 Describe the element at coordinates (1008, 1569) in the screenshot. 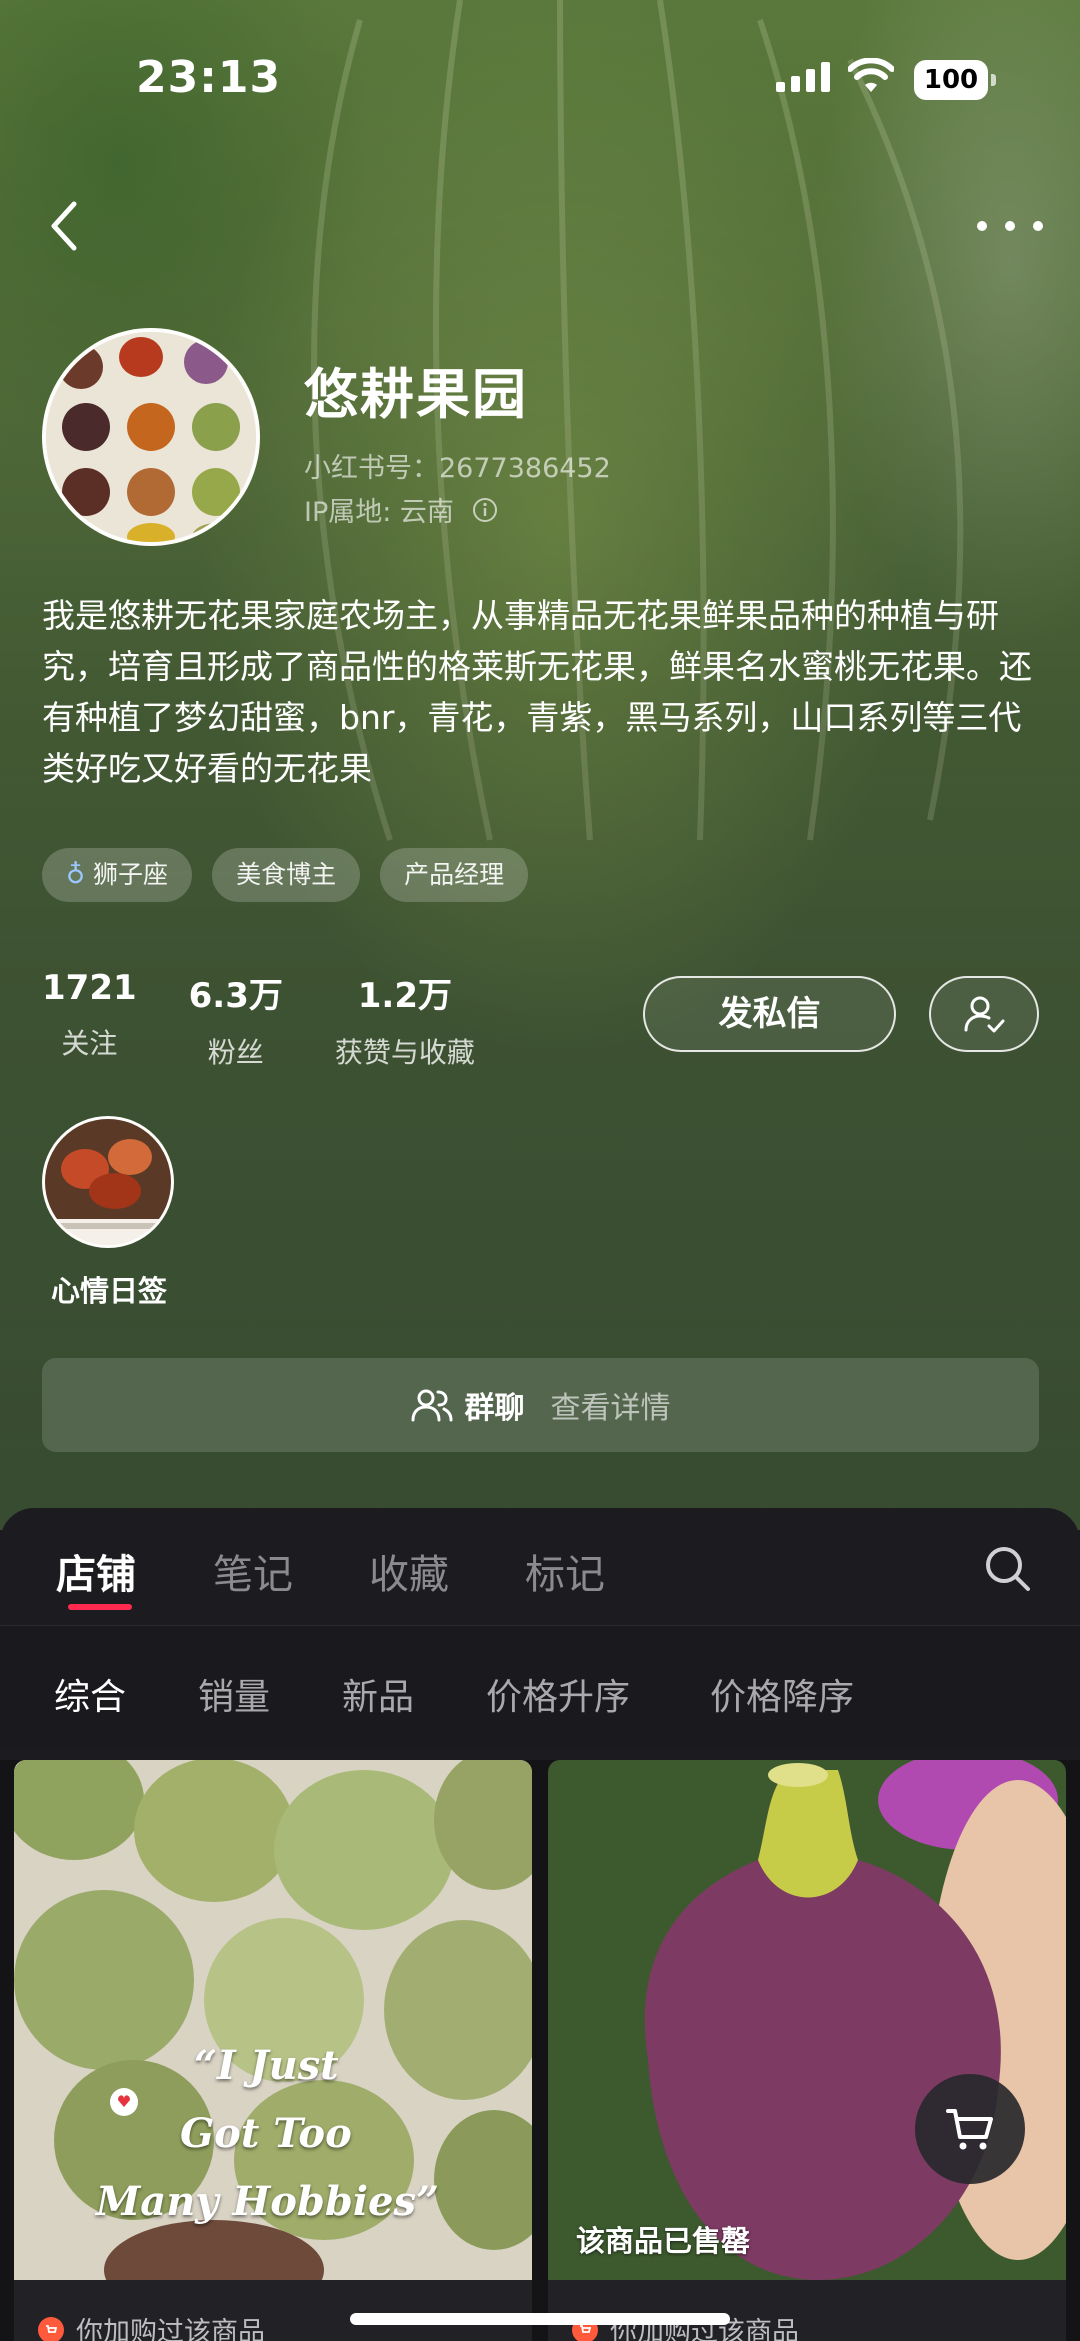

I see `search-icon` at that location.